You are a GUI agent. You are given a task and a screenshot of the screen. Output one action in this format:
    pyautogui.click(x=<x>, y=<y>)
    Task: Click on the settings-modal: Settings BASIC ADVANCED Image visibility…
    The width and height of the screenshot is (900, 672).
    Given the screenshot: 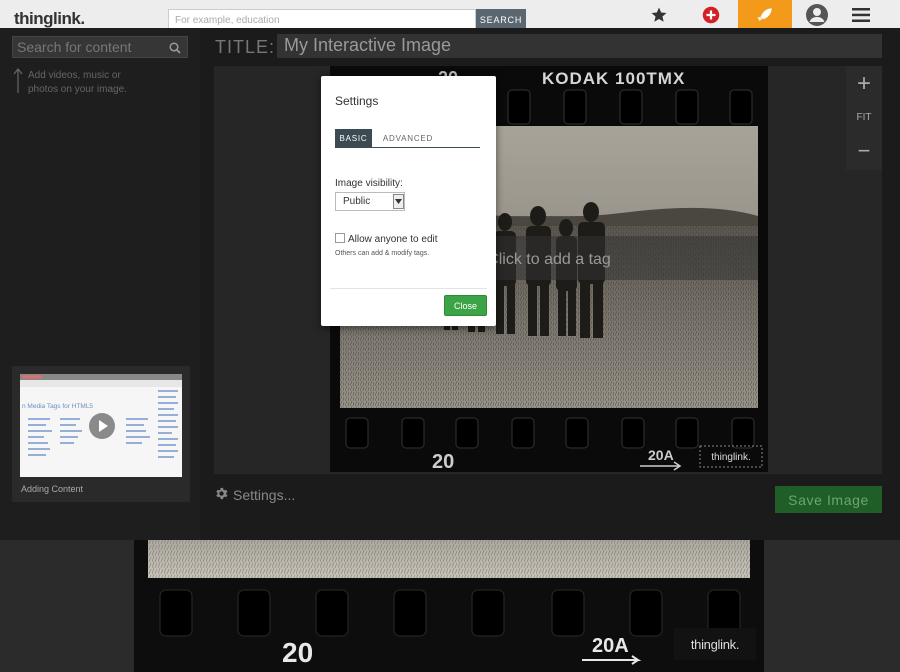 What is the action you would take?
    pyautogui.click(x=408, y=201)
    